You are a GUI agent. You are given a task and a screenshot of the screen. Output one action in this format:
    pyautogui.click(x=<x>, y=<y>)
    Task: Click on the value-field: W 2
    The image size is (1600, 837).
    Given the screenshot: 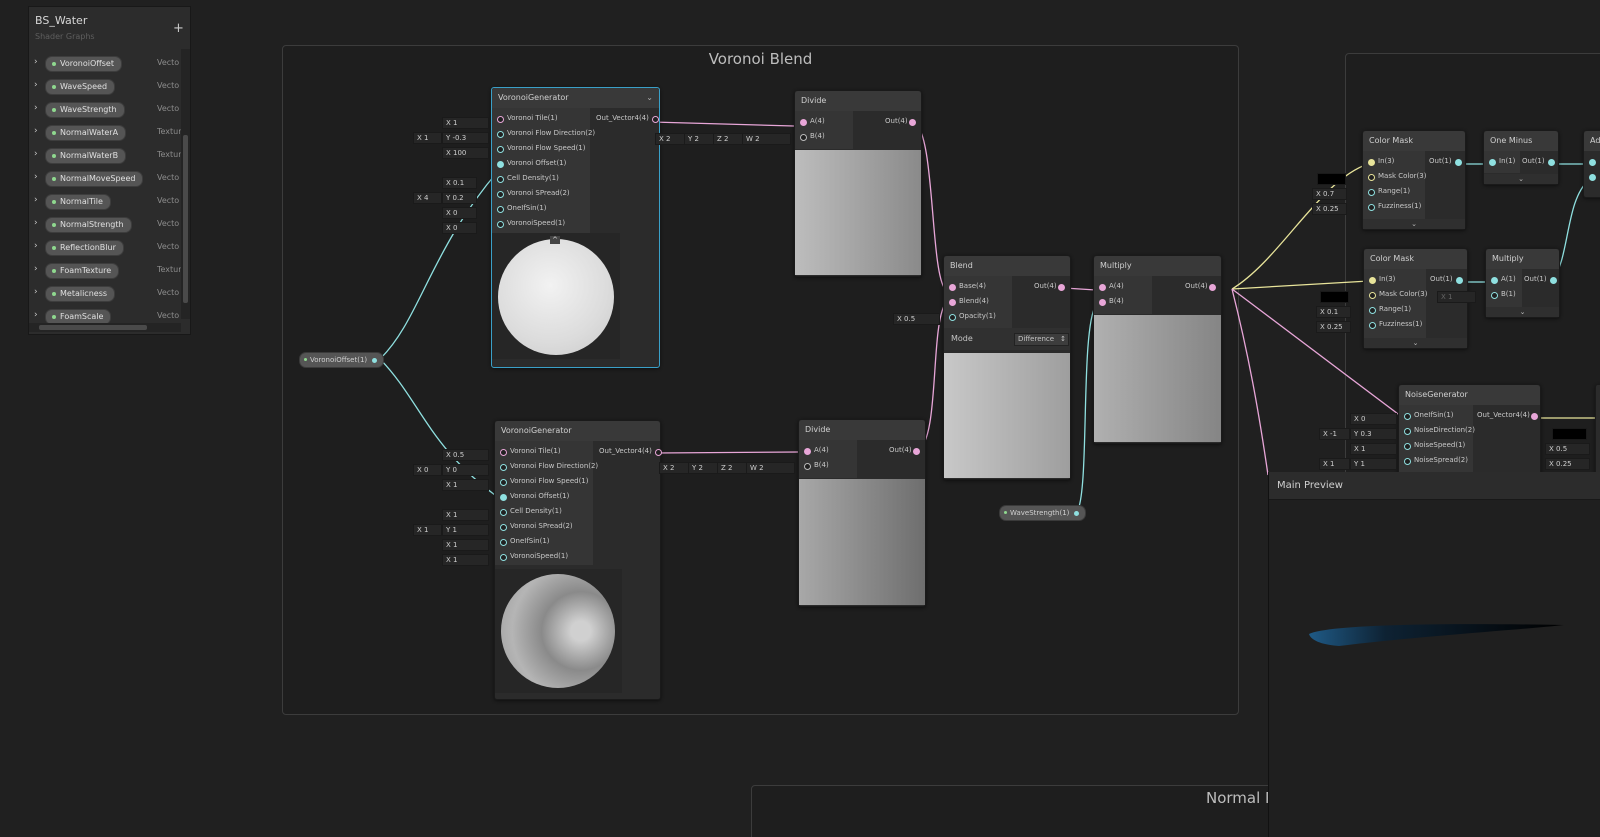 What is the action you would take?
    pyautogui.click(x=770, y=468)
    